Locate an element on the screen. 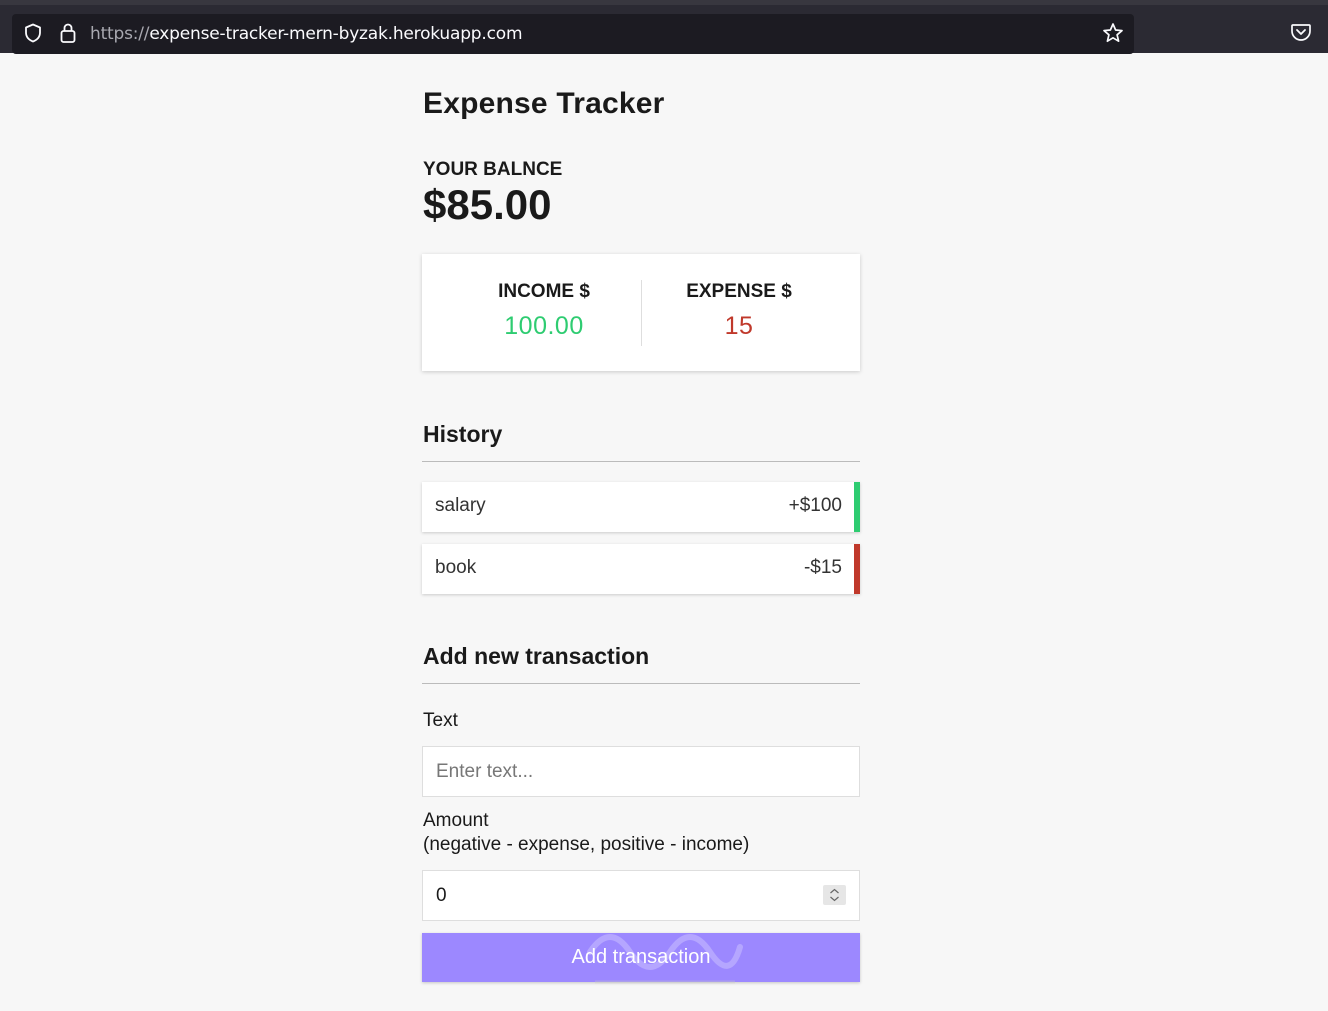  text-input is located at coordinates (641, 771).